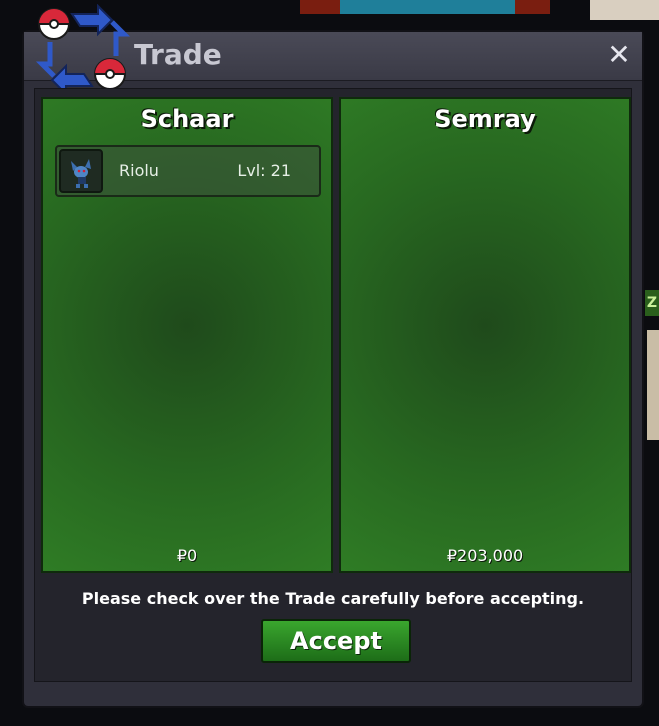 The width and height of the screenshot is (659, 726). Describe the element at coordinates (139, 170) in the screenshot. I see `pokemon-name: Riolu` at that location.